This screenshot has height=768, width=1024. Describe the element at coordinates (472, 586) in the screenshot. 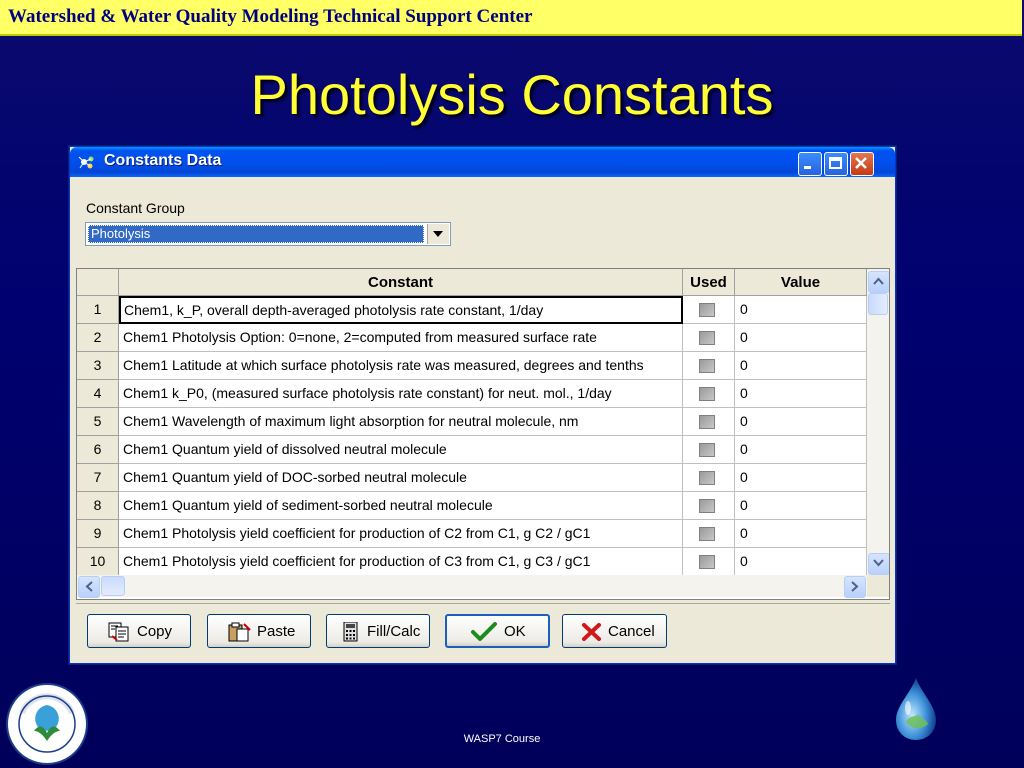

I see `horizontal-scrollbar` at that location.